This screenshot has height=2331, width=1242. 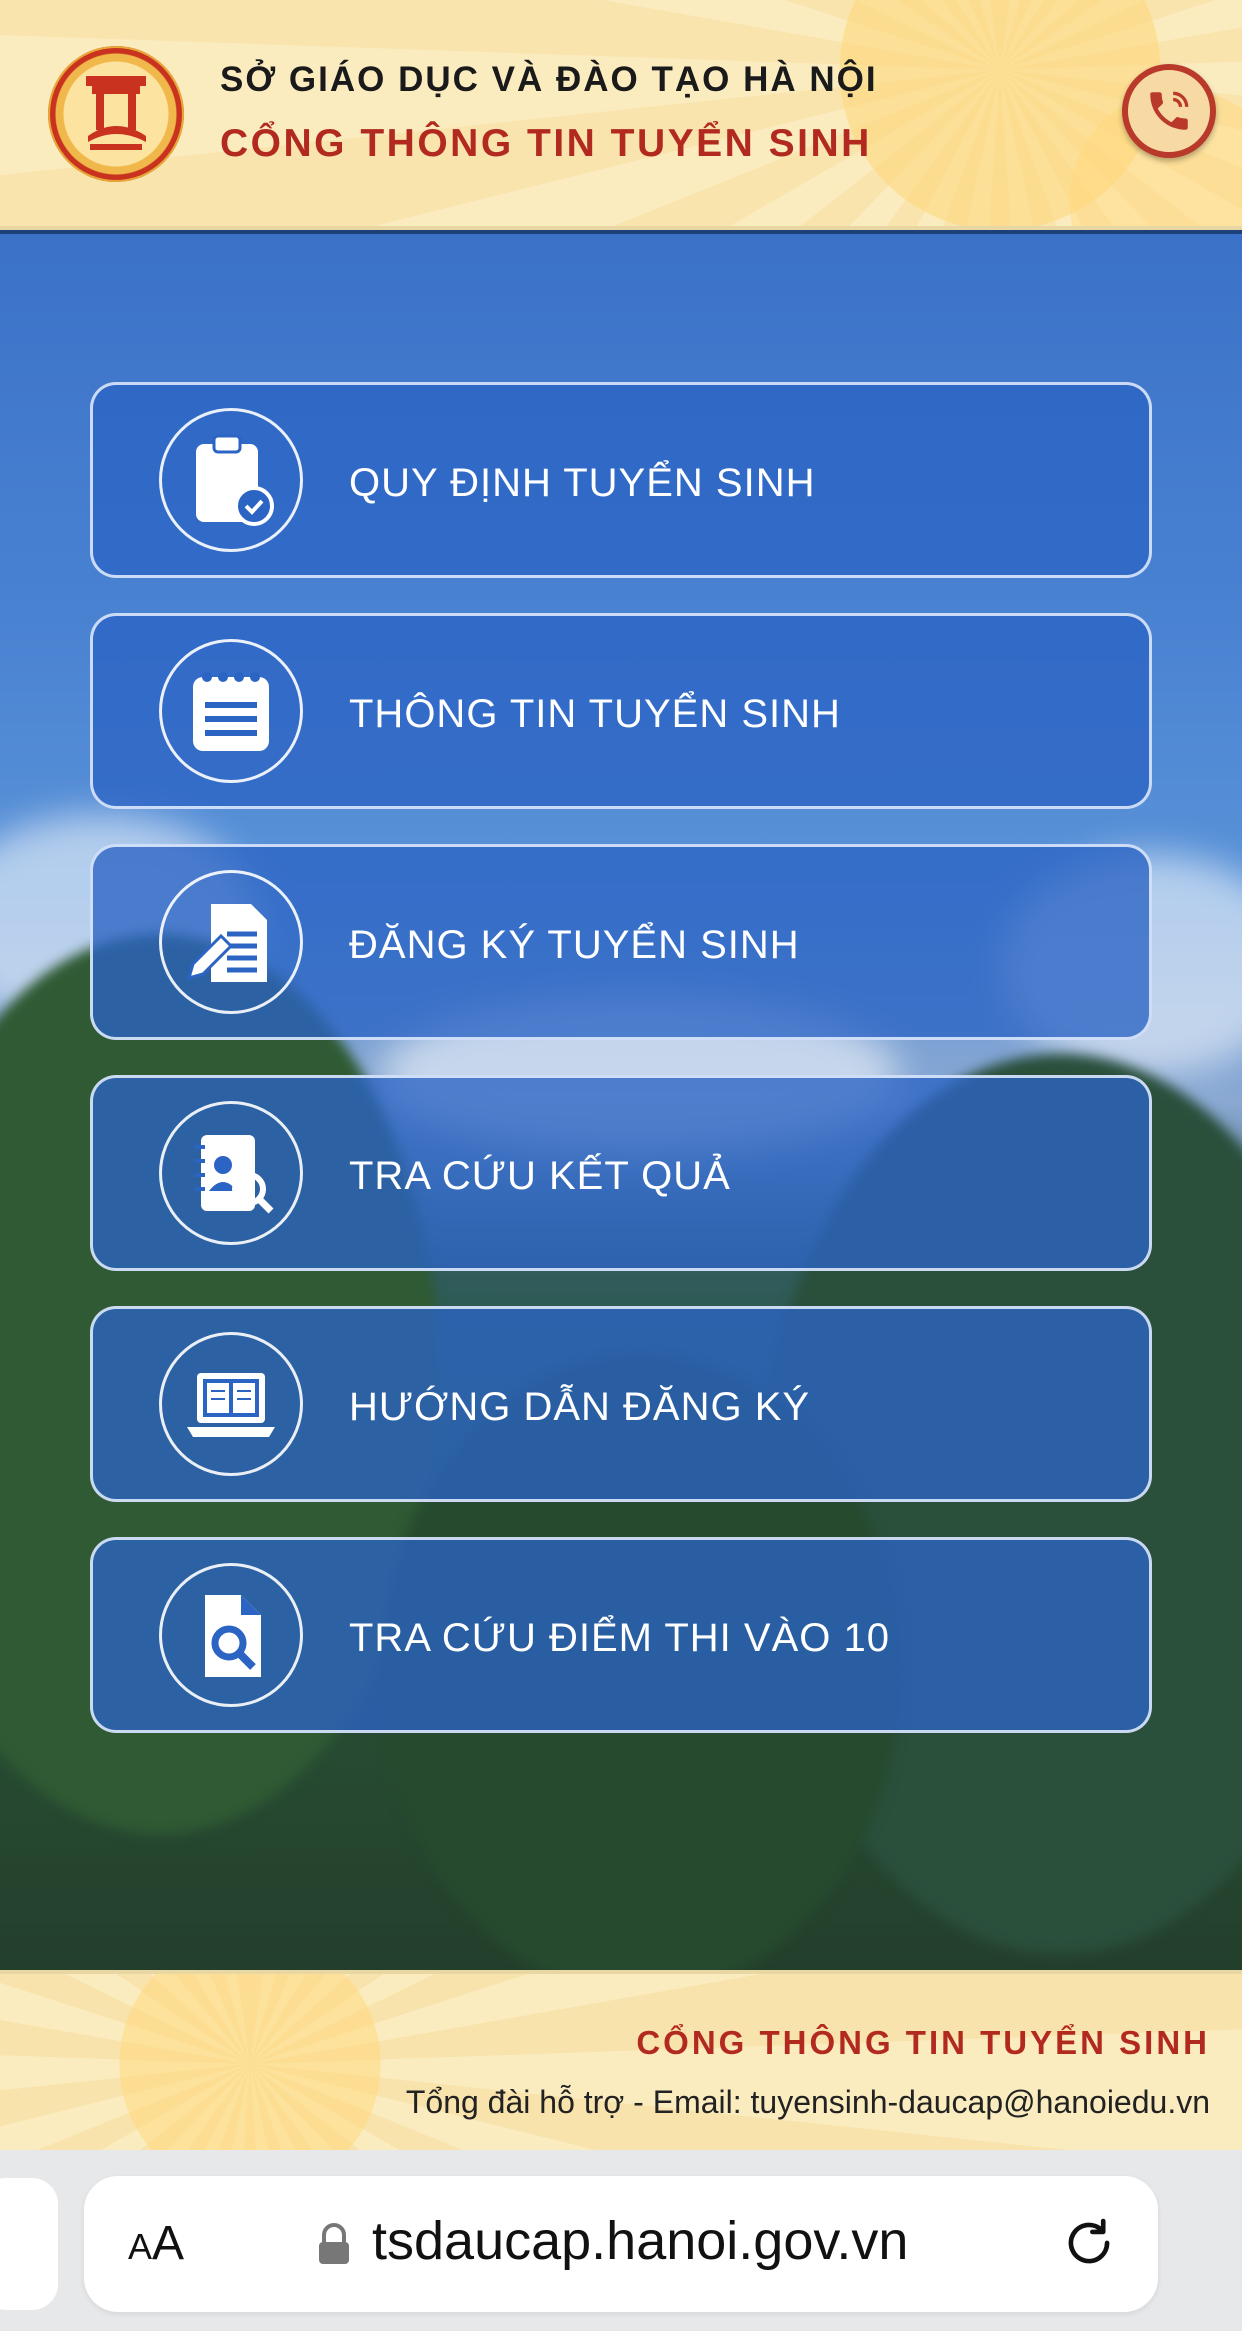 I want to click on reader-settings-button: AA, so click(x=156, y=2243).